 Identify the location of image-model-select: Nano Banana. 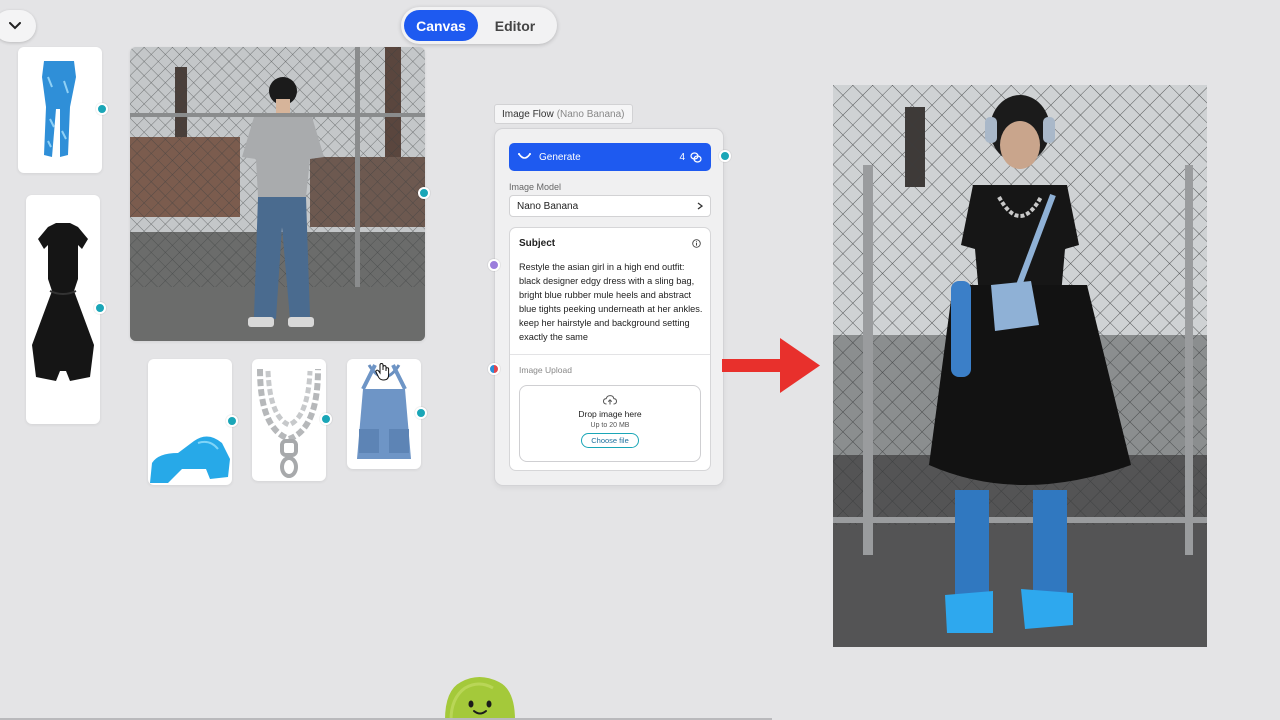
(610, 206).